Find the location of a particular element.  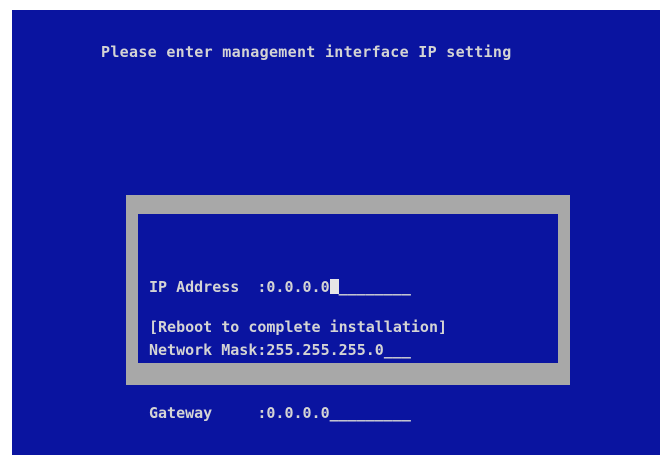

network-mask-row: Network Mask:255.255.255.0___ is located at coordinates (280, 350).